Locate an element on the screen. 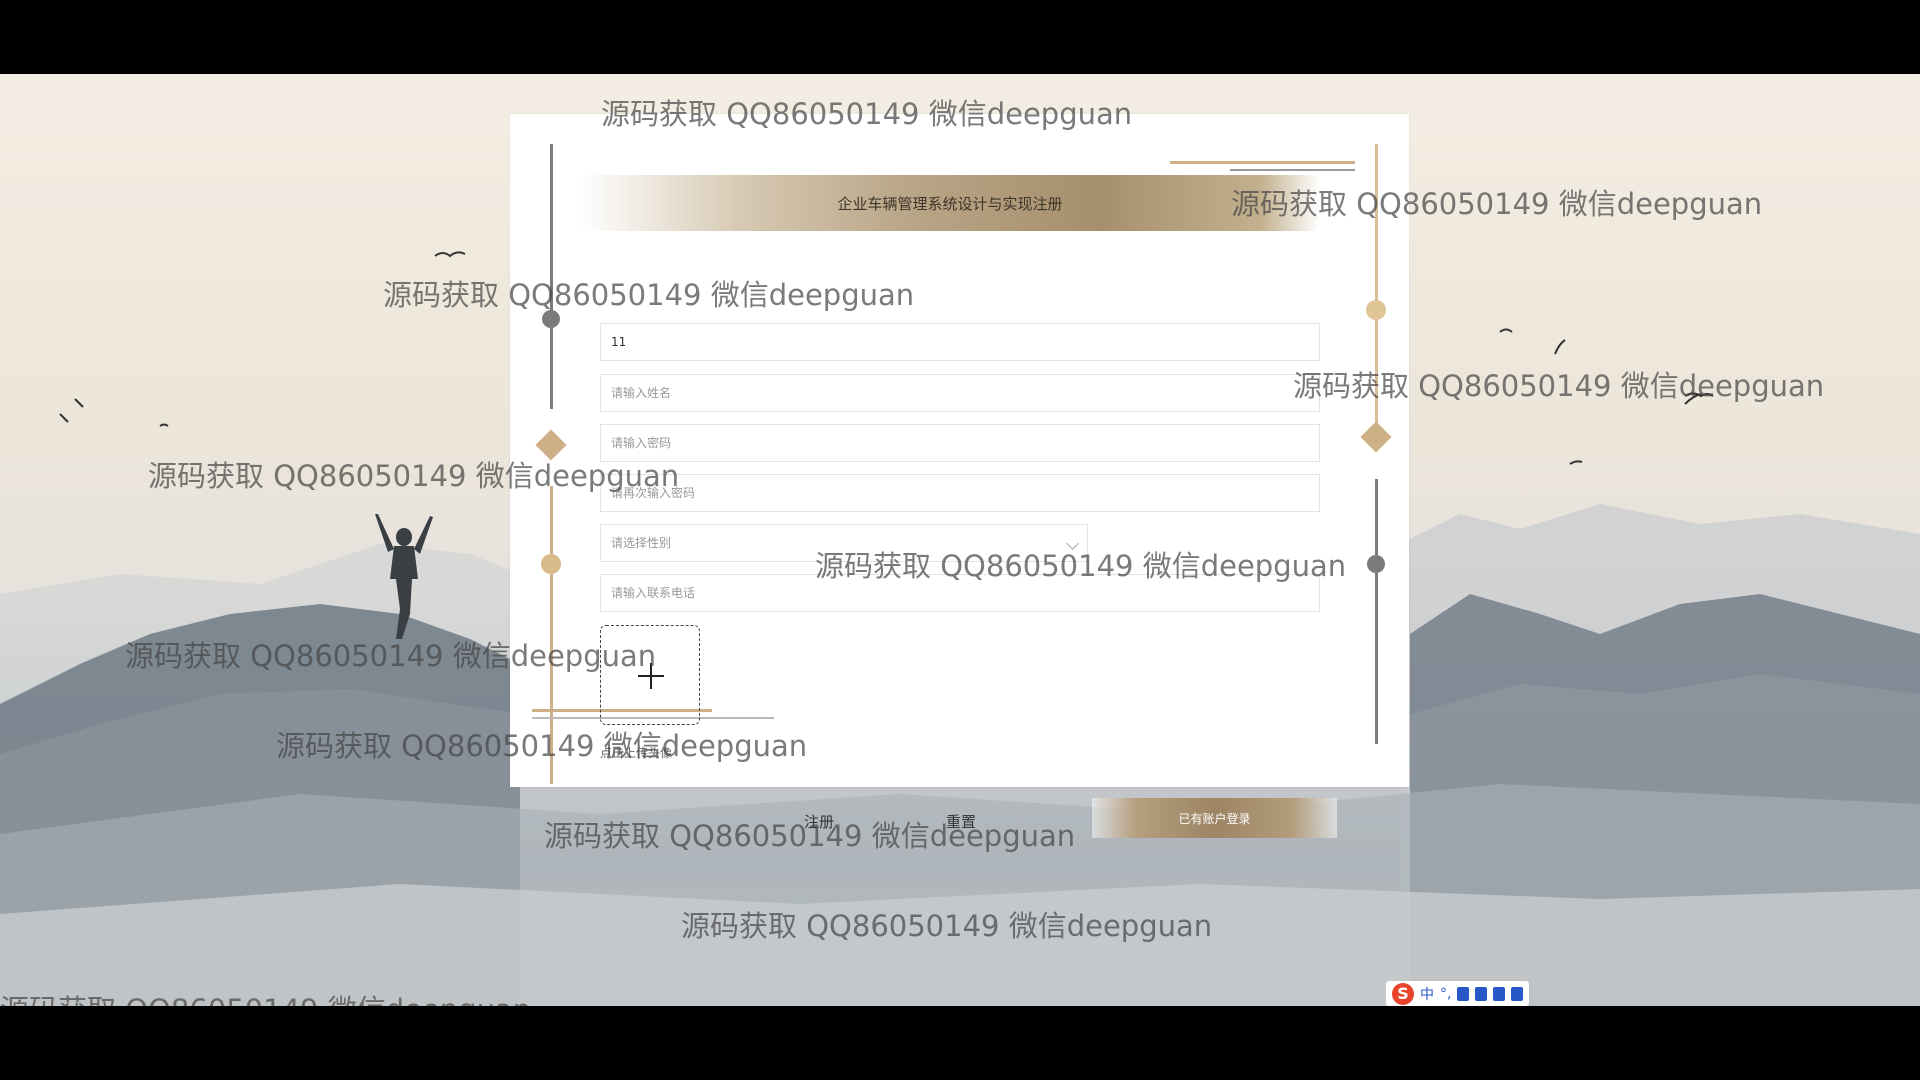  microphone-icon is located at coordinates (1463, 993).